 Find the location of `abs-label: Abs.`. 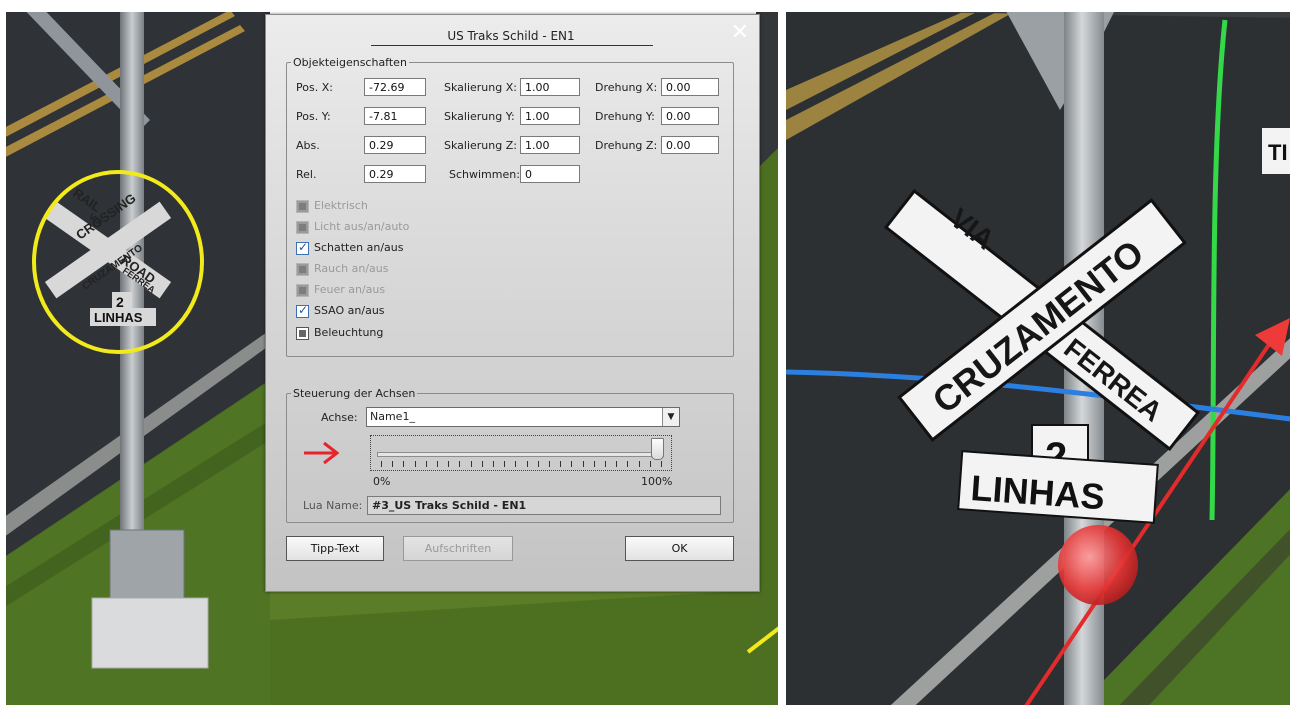

abs-label: Abs. is located at coordinates (308, 145).